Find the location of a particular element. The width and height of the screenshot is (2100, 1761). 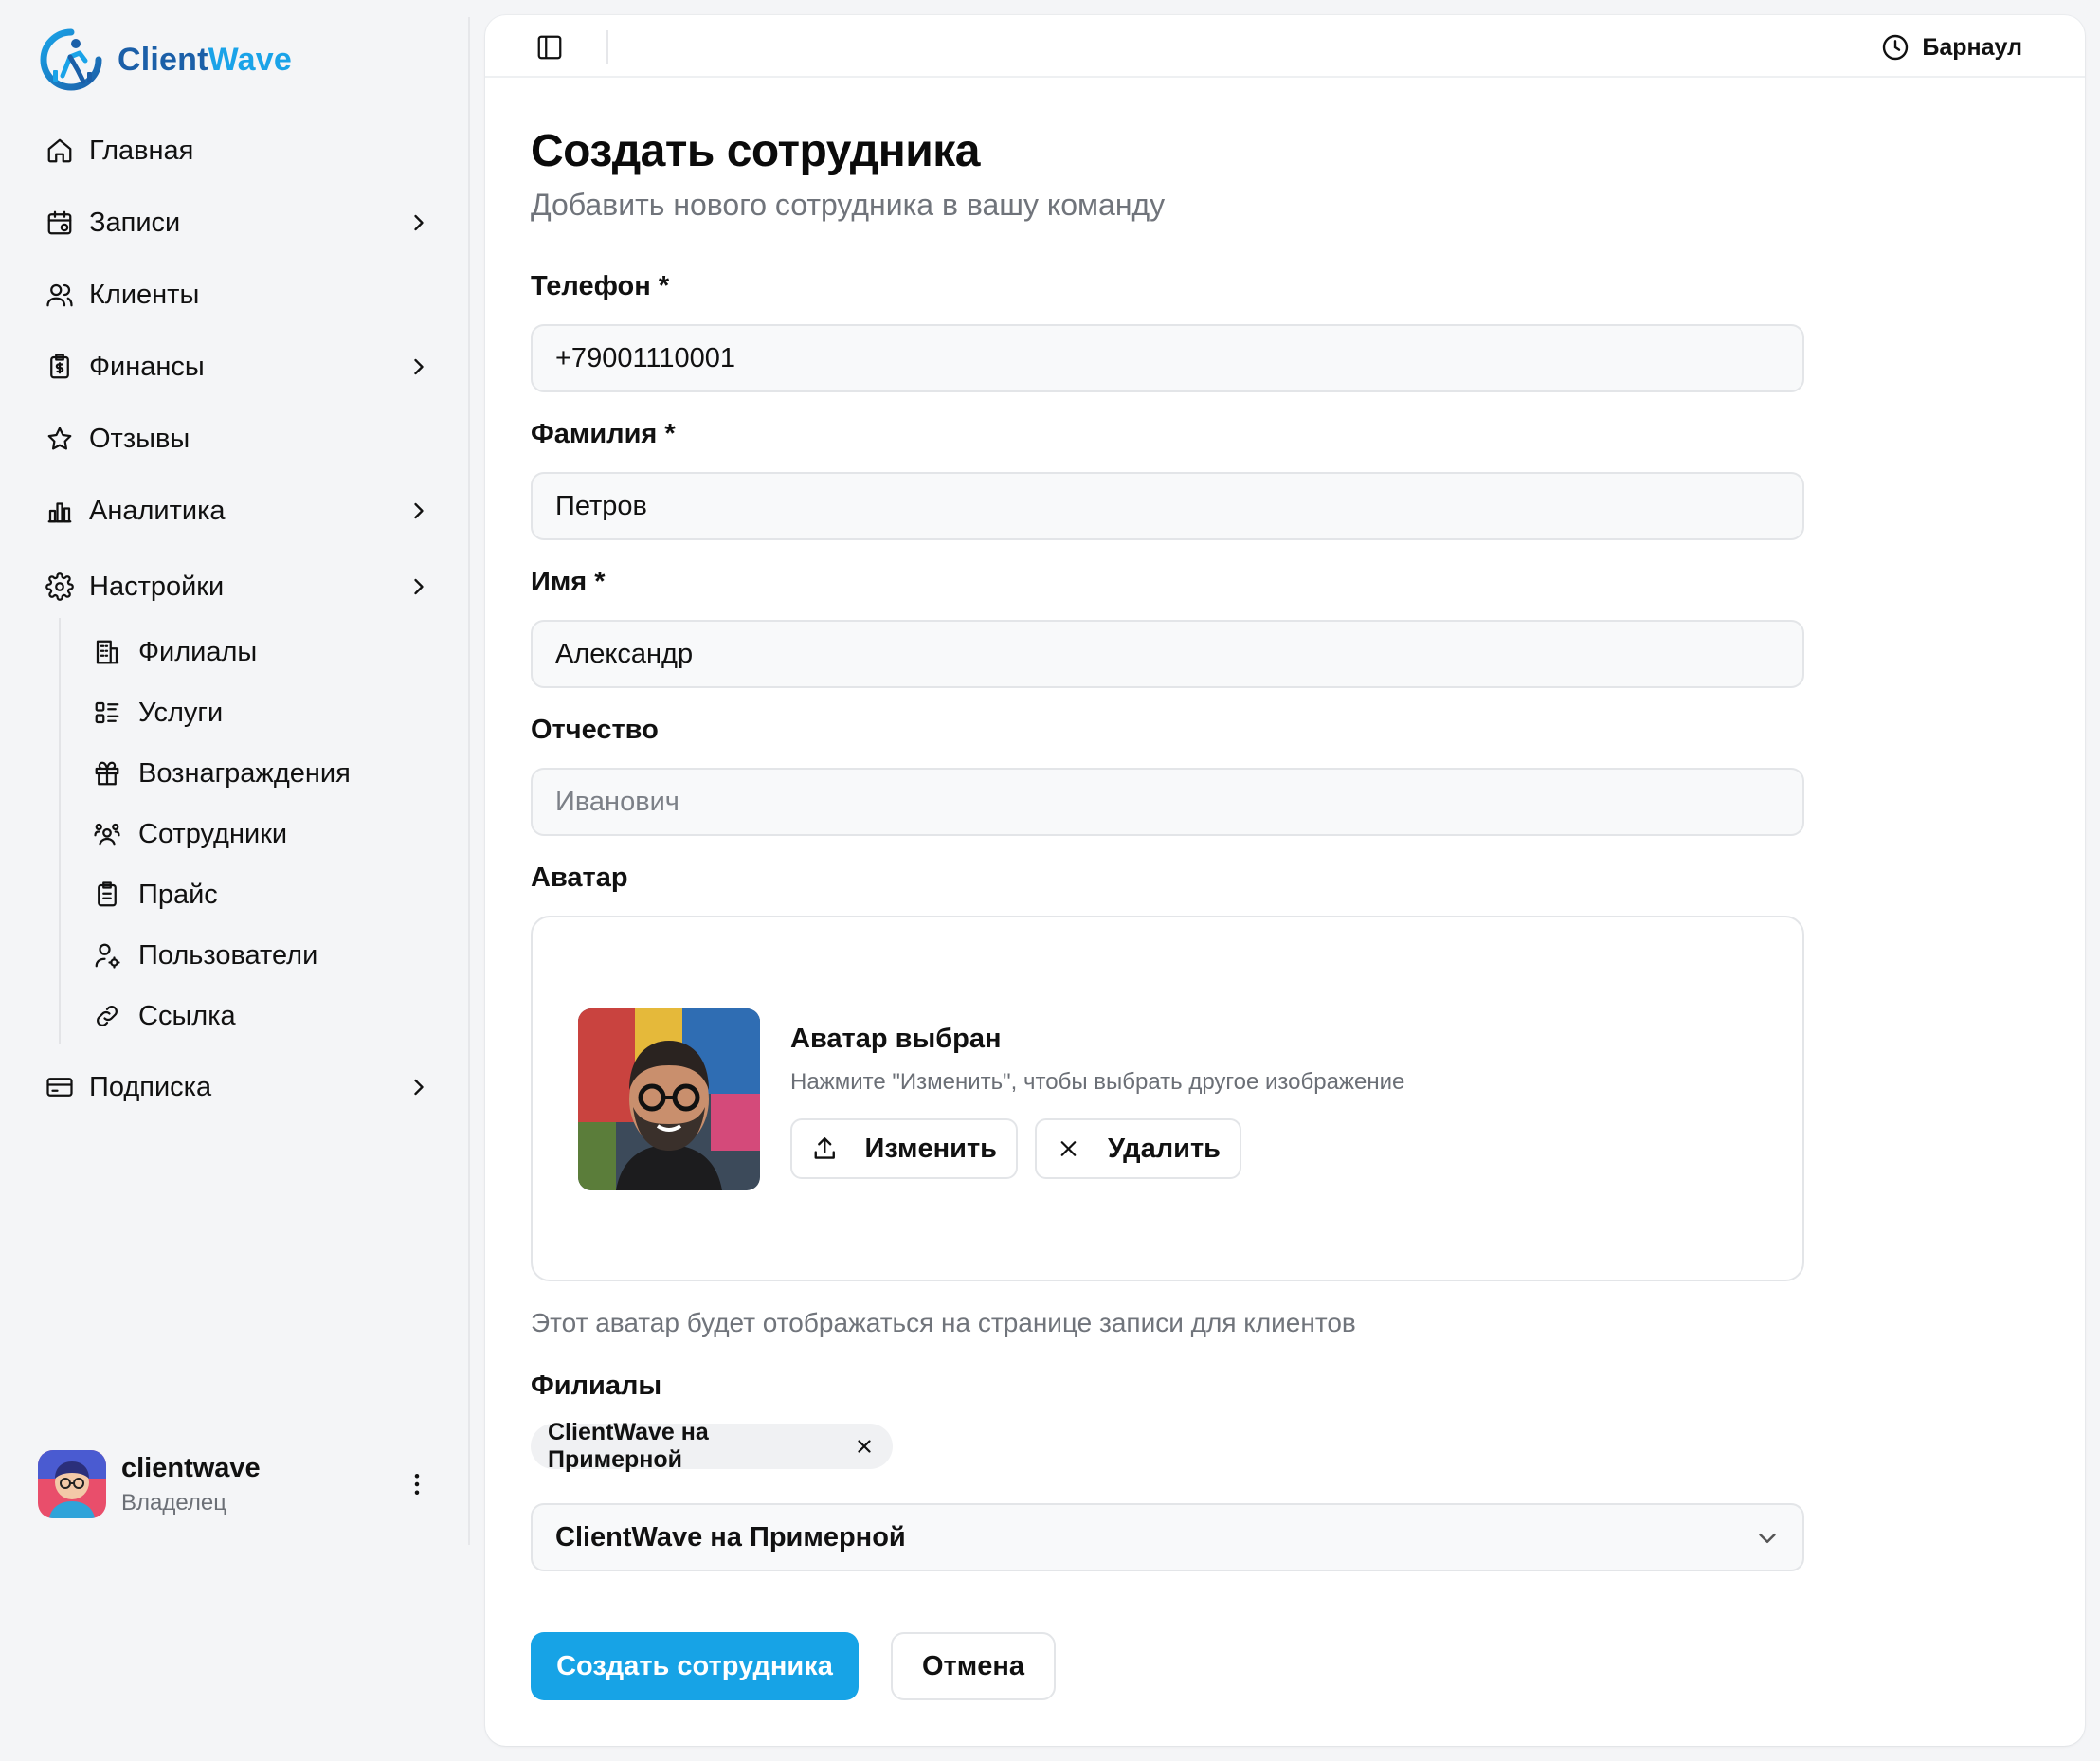

change-avatar-button: Изменить is located at coordinates (904, 1148).